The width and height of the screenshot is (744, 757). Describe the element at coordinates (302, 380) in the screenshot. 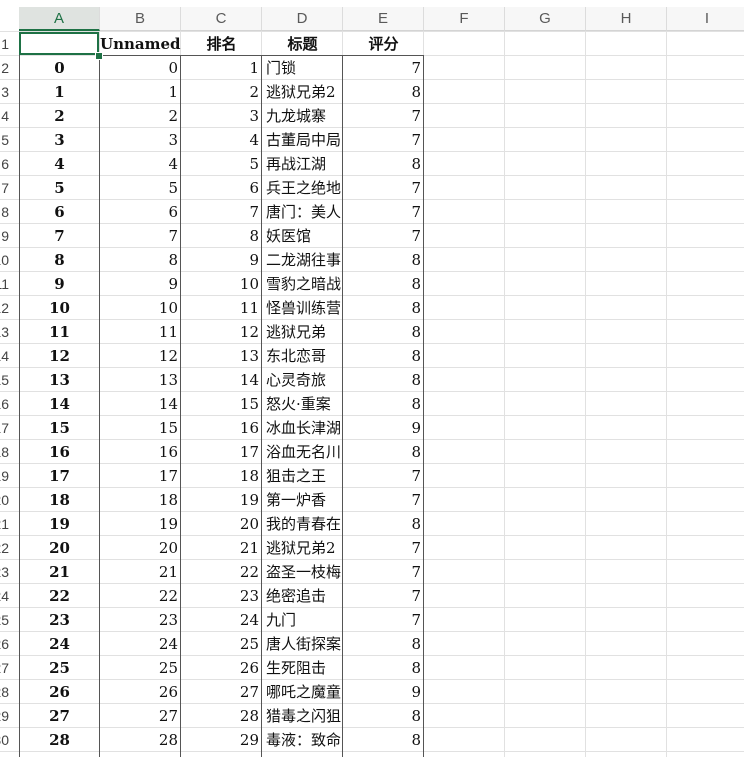

I see `title-cell: 心灵奇旅` at that location.